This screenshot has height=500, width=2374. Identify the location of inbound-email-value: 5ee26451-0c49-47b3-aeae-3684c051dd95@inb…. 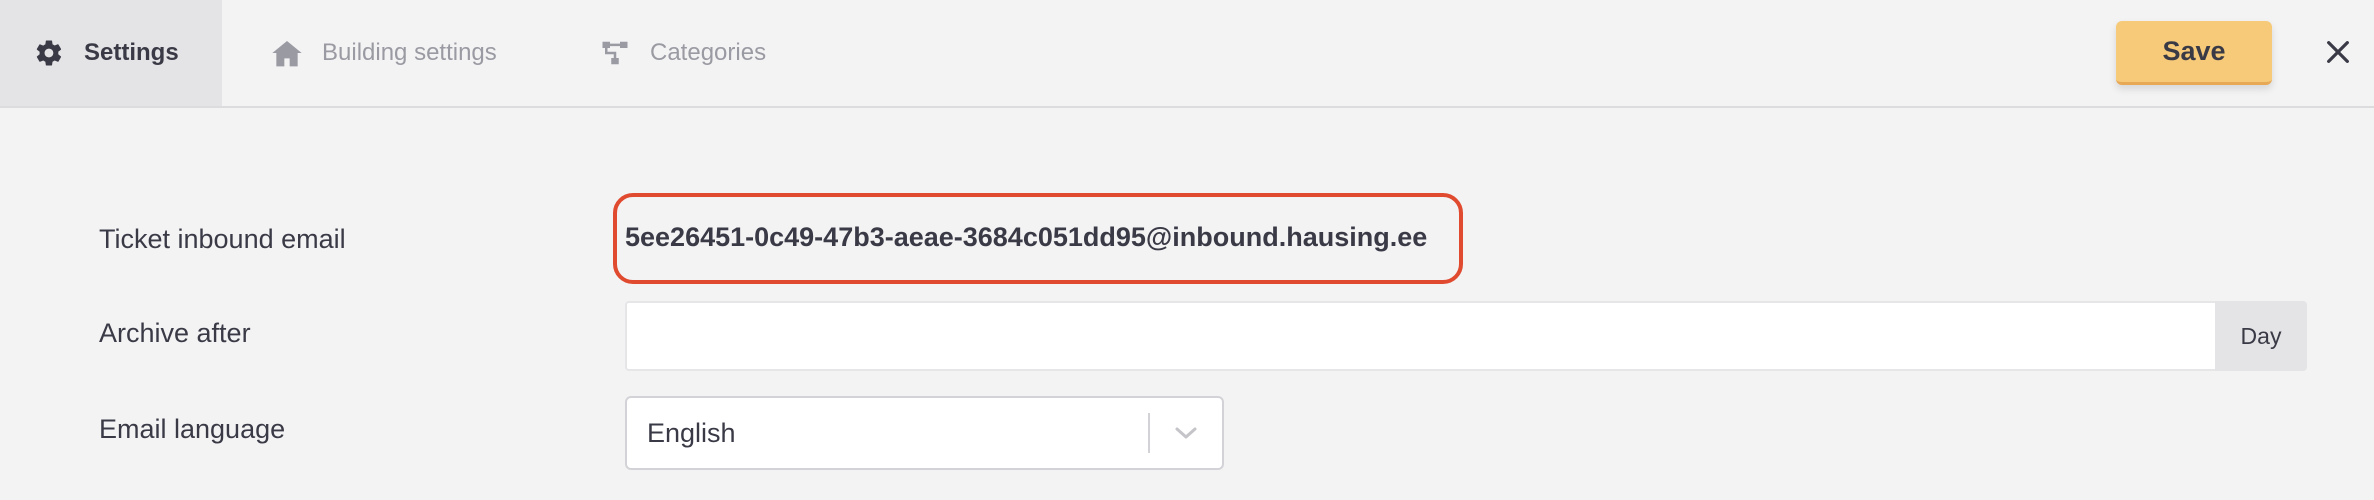
(1026, 237).